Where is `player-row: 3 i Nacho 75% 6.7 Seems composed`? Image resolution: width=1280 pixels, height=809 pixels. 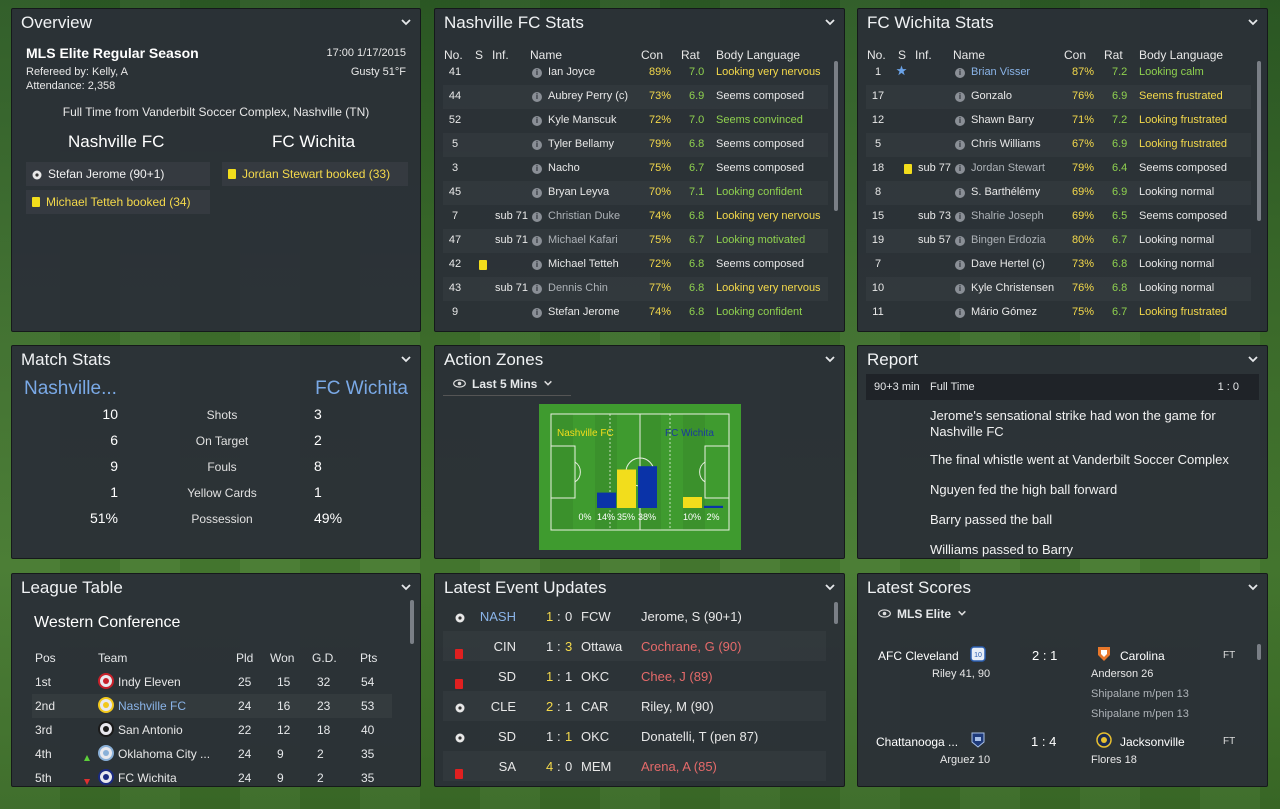
player-row: 3 i Nacho 75% 6.7 Seems composed is located at coordinates (635, 169).